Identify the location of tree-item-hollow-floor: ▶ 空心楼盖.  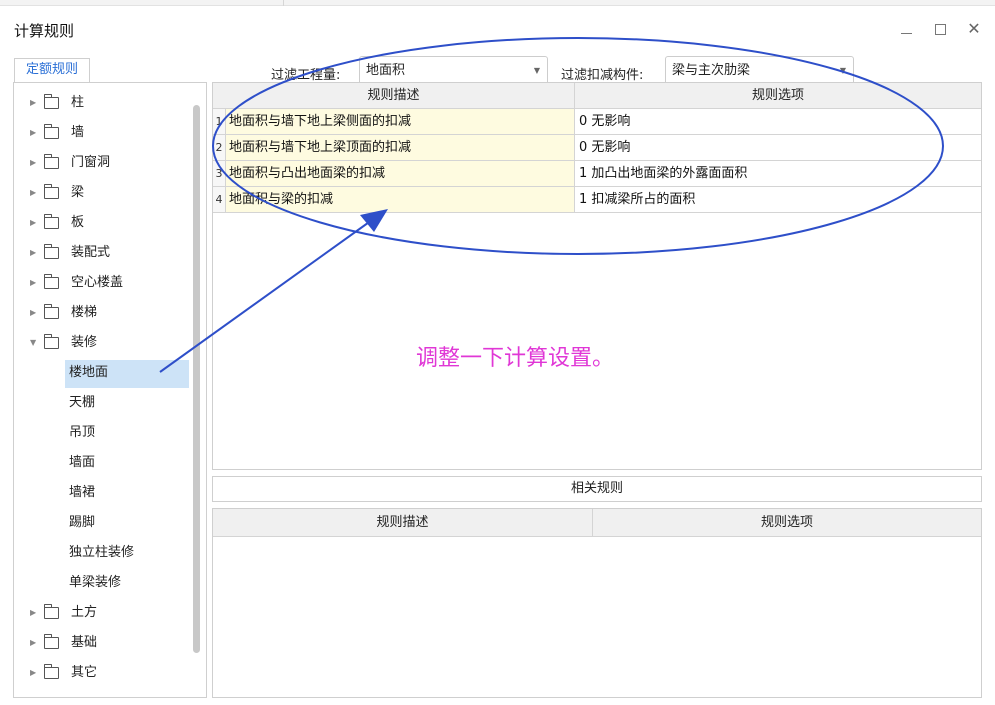
(102, 283).